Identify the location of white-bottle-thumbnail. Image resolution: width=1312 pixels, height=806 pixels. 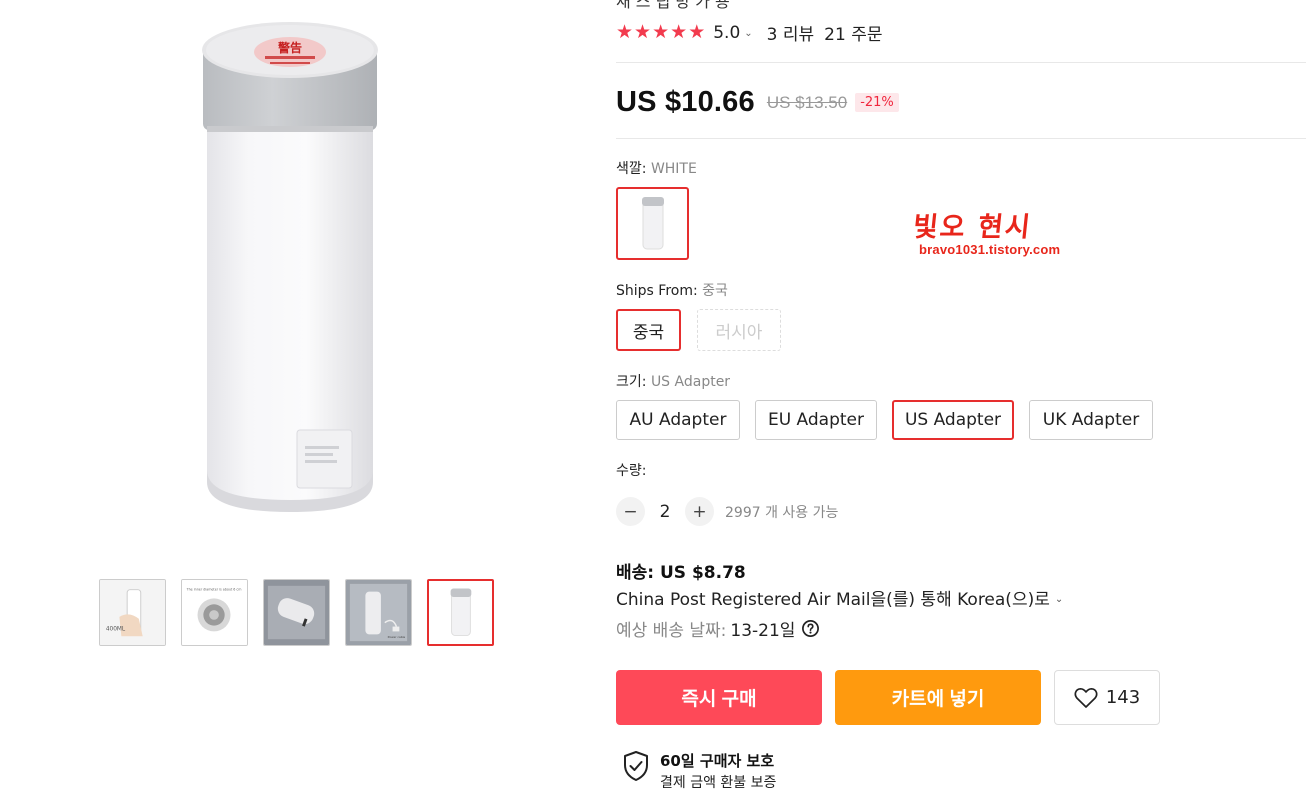
(460, 612).